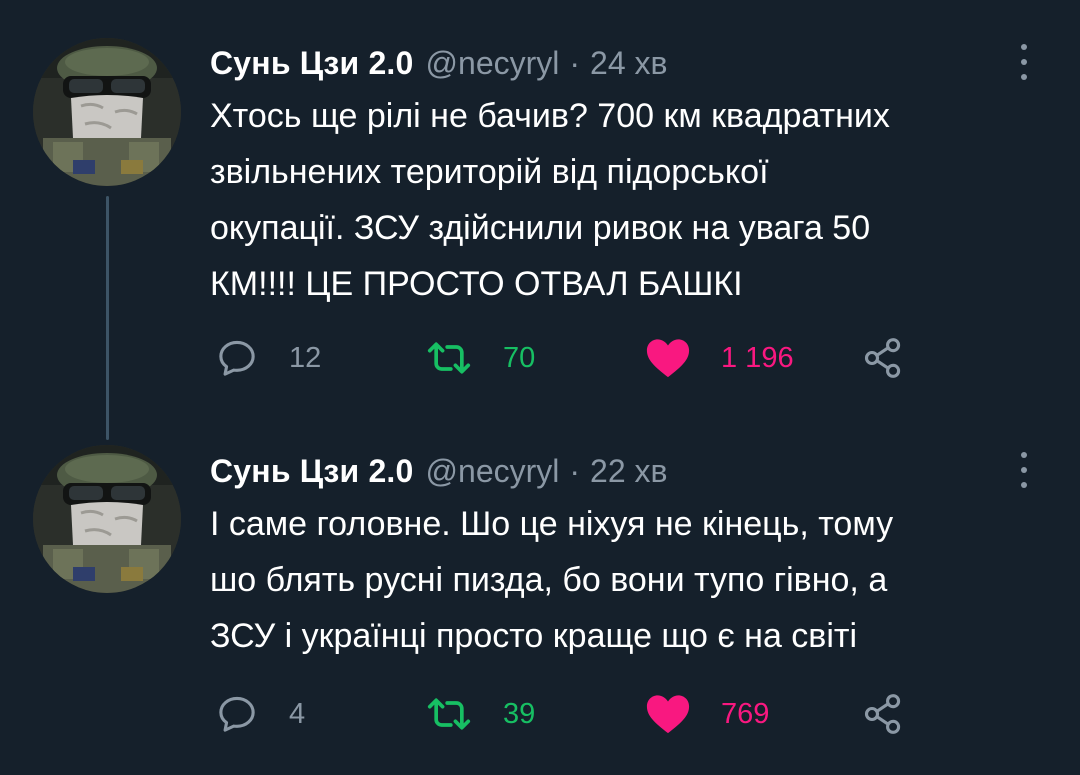 This screenshot has height=775, width=1080. Describe the element at coordinates (757, 357) in the screenshot. I see `like-count: 1 196` at that location.